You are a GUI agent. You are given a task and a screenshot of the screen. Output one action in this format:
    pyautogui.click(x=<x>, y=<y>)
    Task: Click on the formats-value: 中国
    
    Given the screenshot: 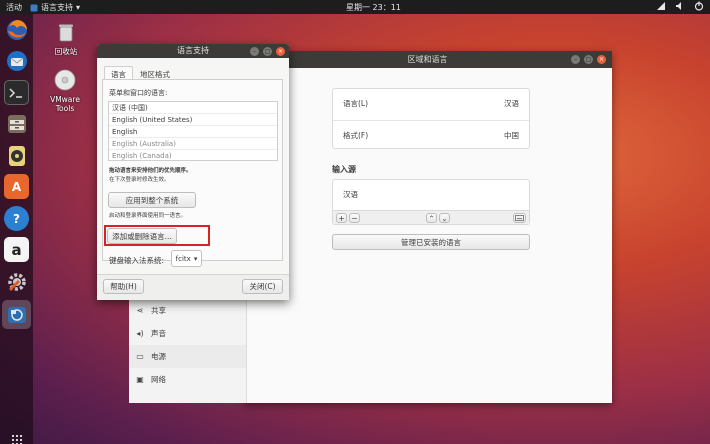 What is the action you would take?
    pyautogui.click(x=511, y=135)
    